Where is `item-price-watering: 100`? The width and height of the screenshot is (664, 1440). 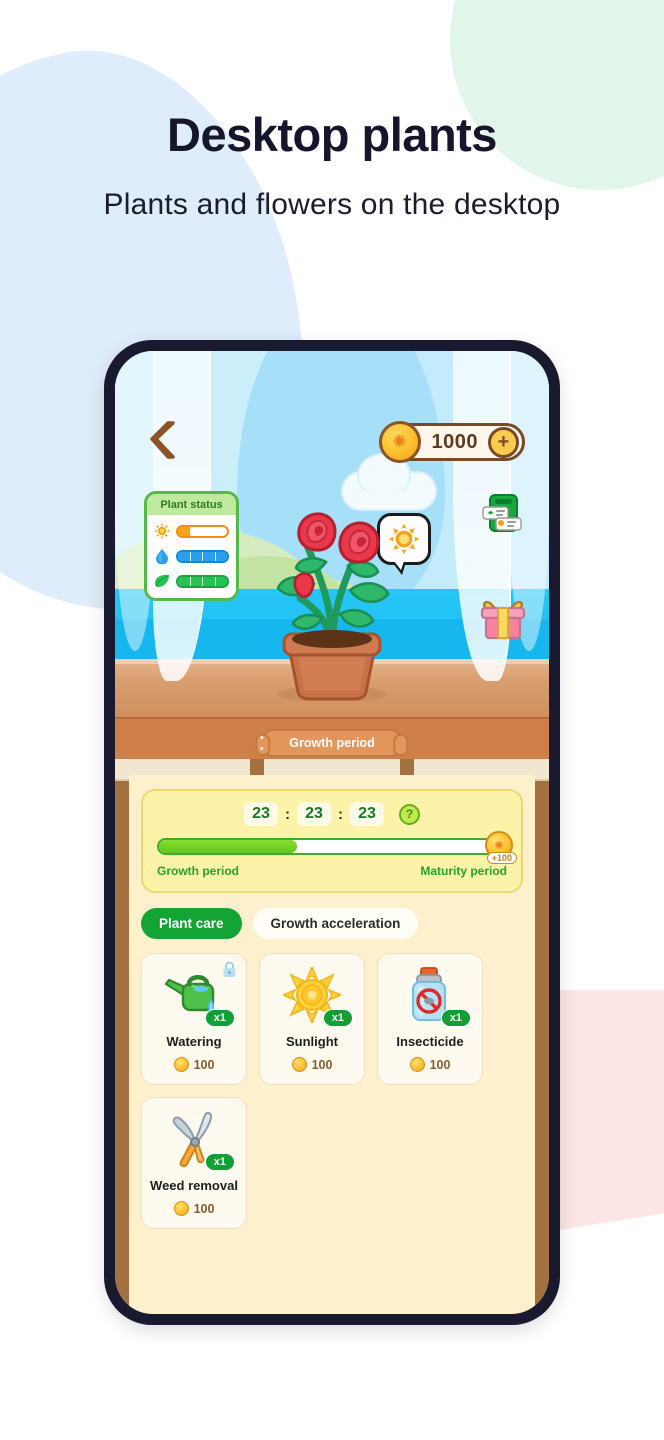
item-price-watering: 100 is located at coordinates (194, 1064).